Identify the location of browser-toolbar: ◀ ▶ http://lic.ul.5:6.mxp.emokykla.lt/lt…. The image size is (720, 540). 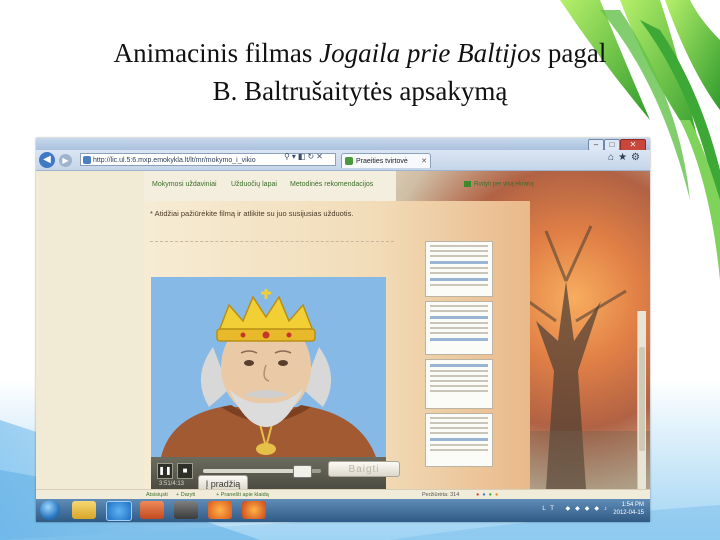
(343, 160).